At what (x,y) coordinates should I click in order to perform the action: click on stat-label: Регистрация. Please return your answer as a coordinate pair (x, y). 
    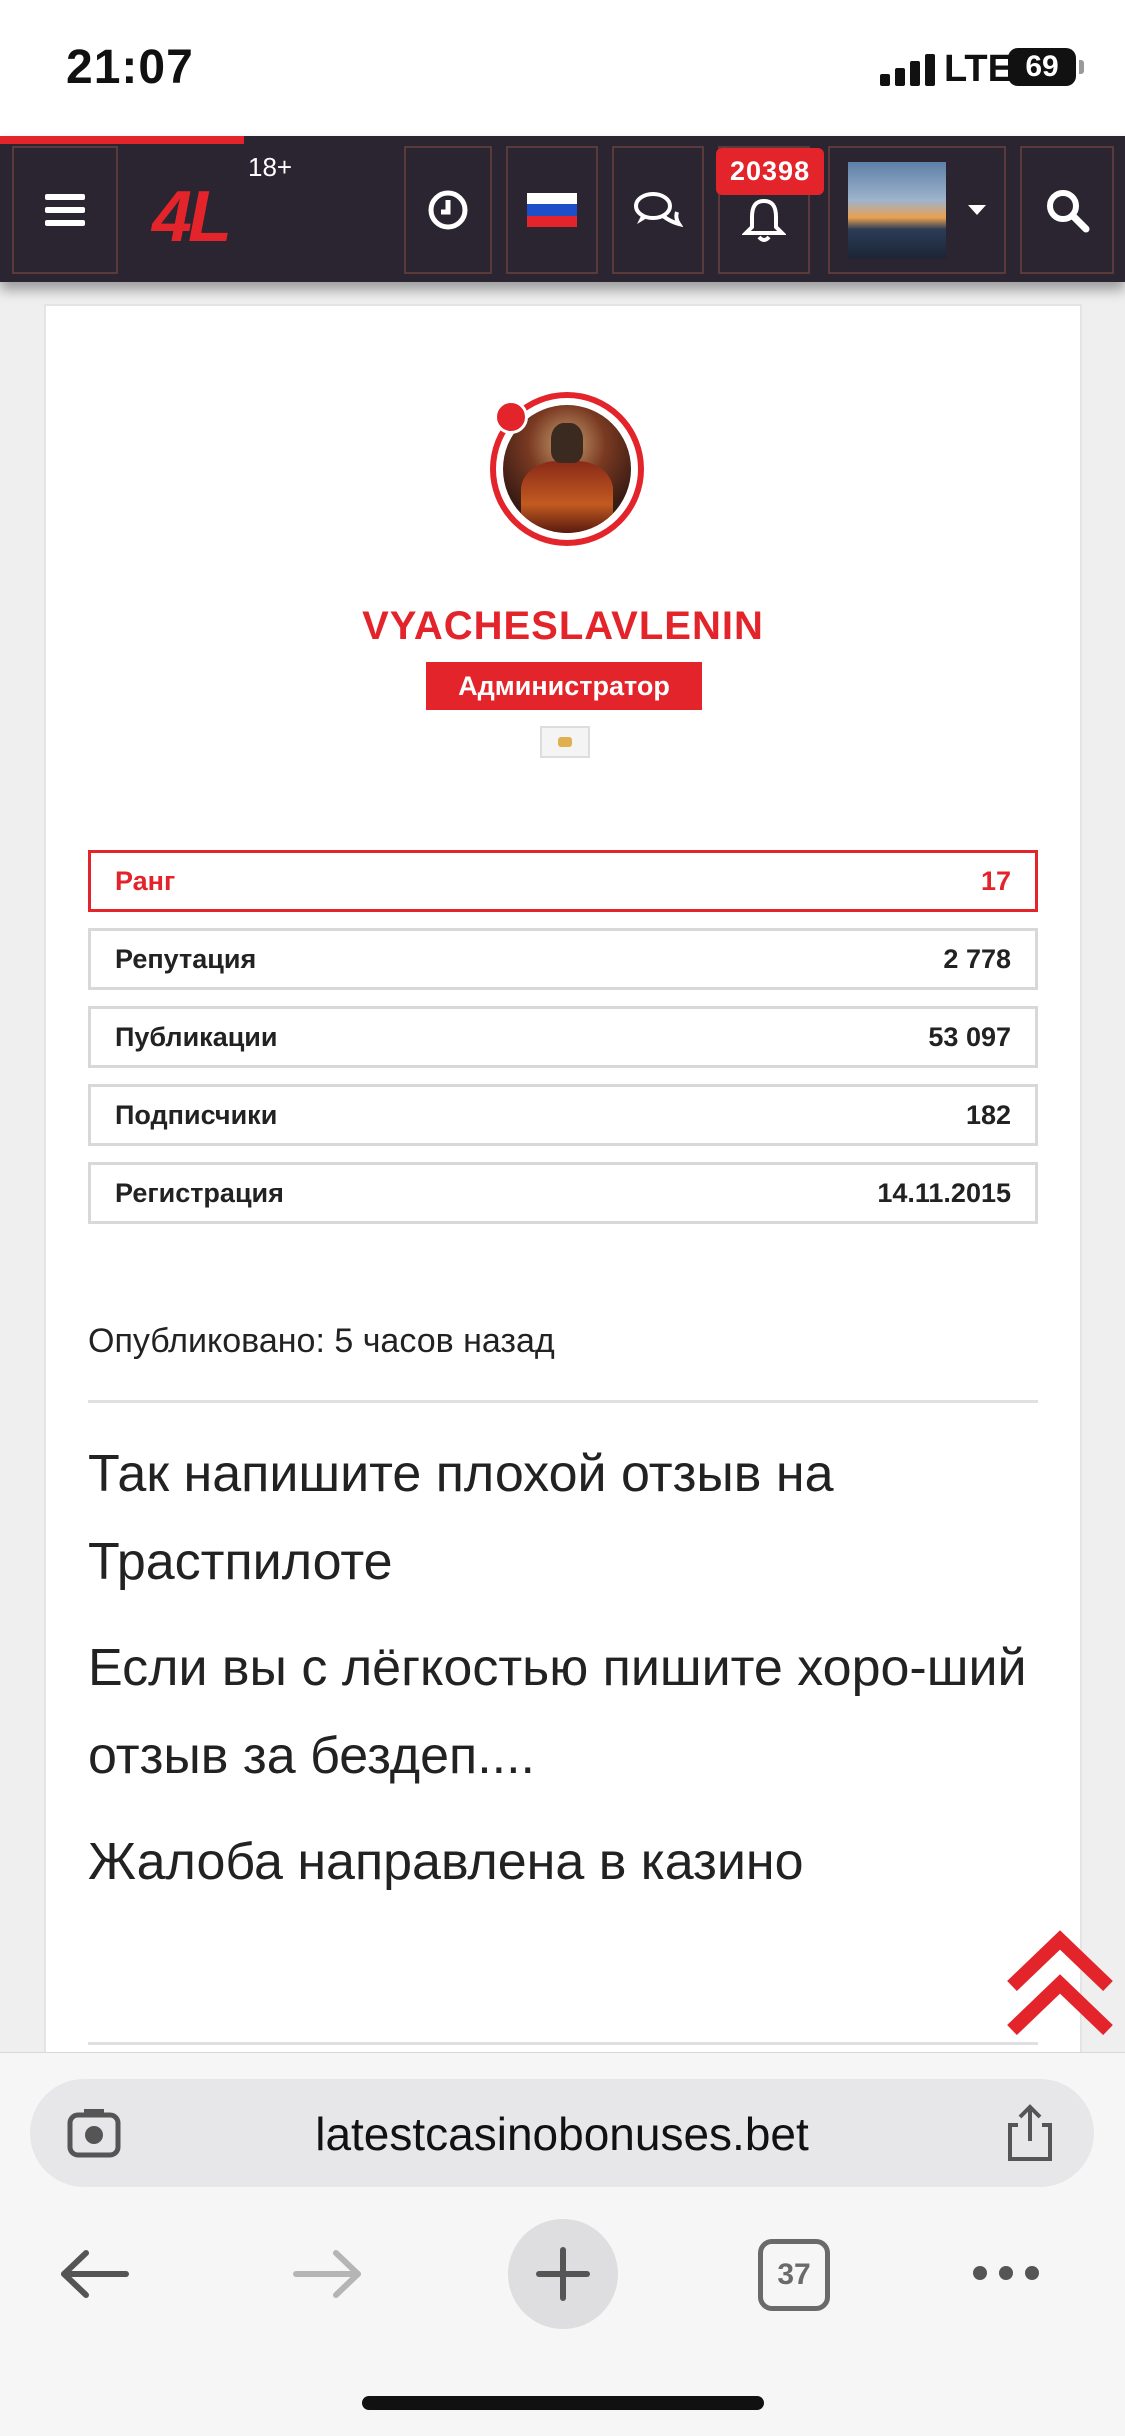
    Looking at the image, I should click on (199, 1192).